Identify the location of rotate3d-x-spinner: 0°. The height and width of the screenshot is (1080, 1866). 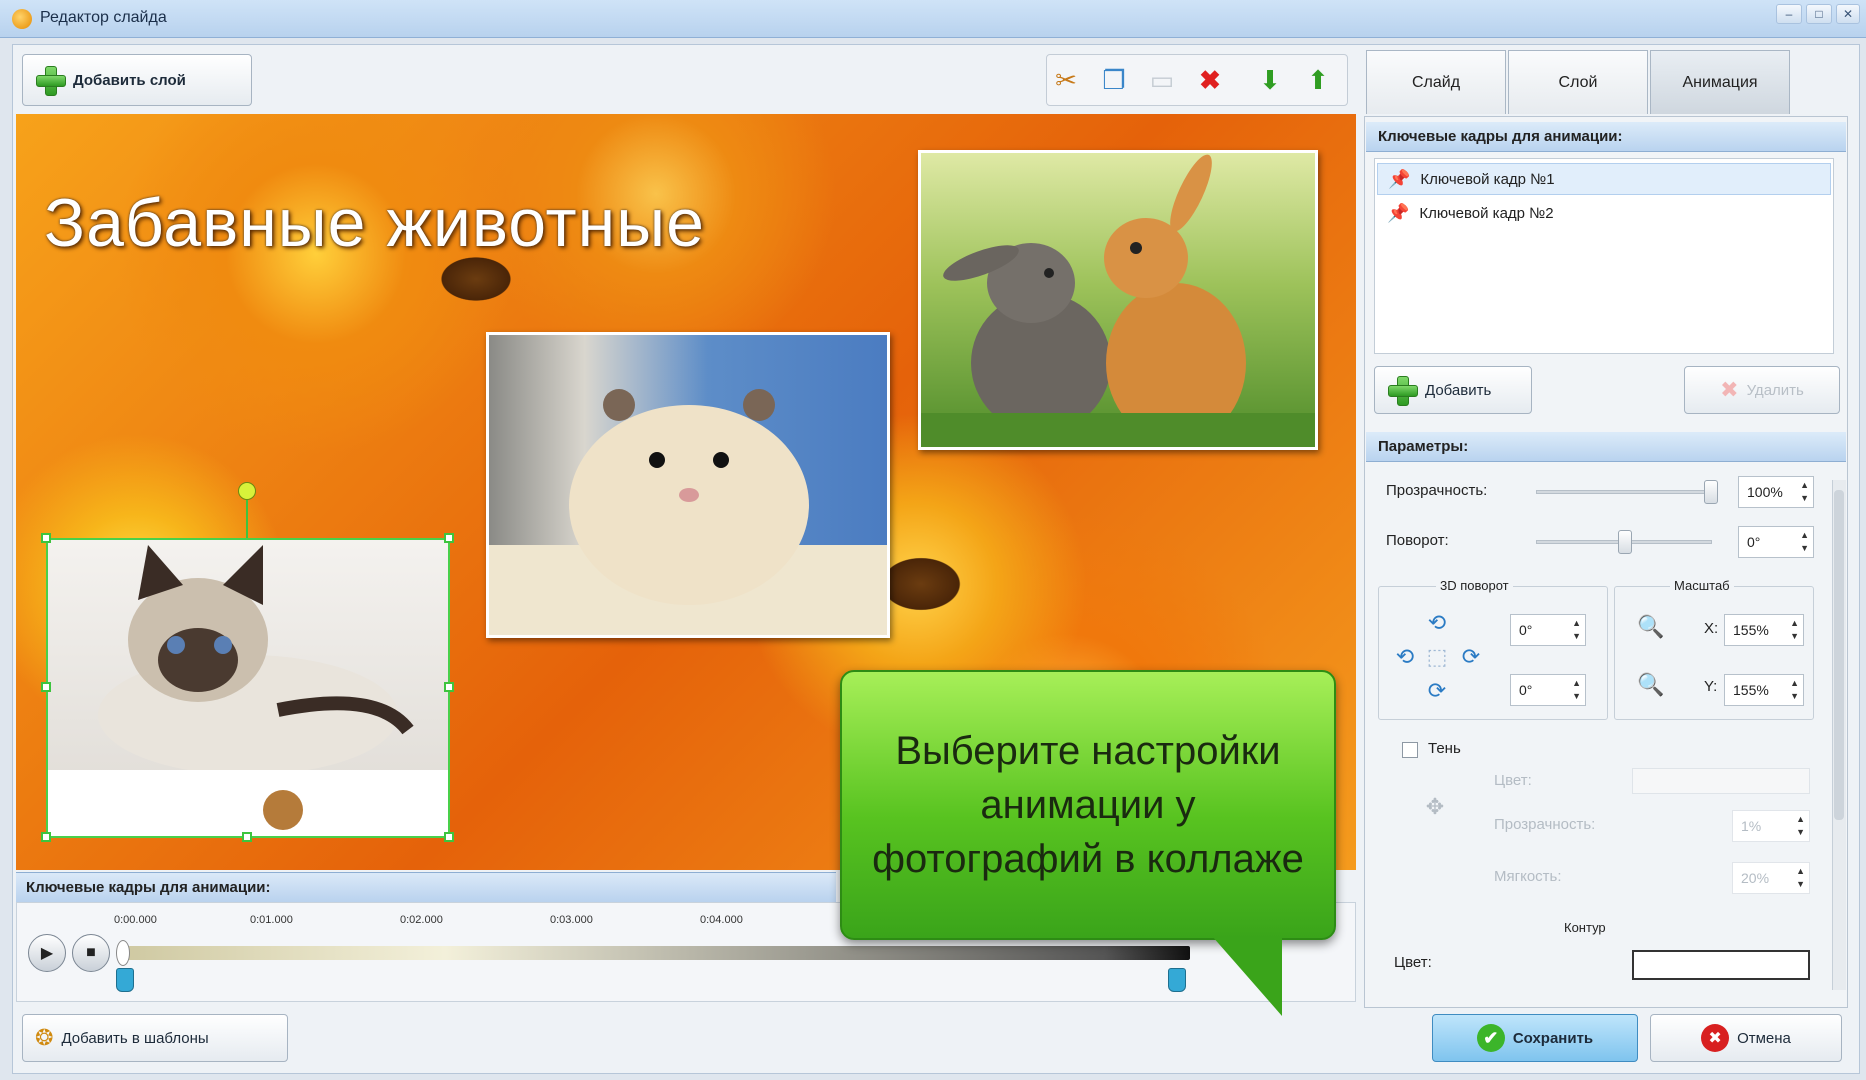
(1548, 630).